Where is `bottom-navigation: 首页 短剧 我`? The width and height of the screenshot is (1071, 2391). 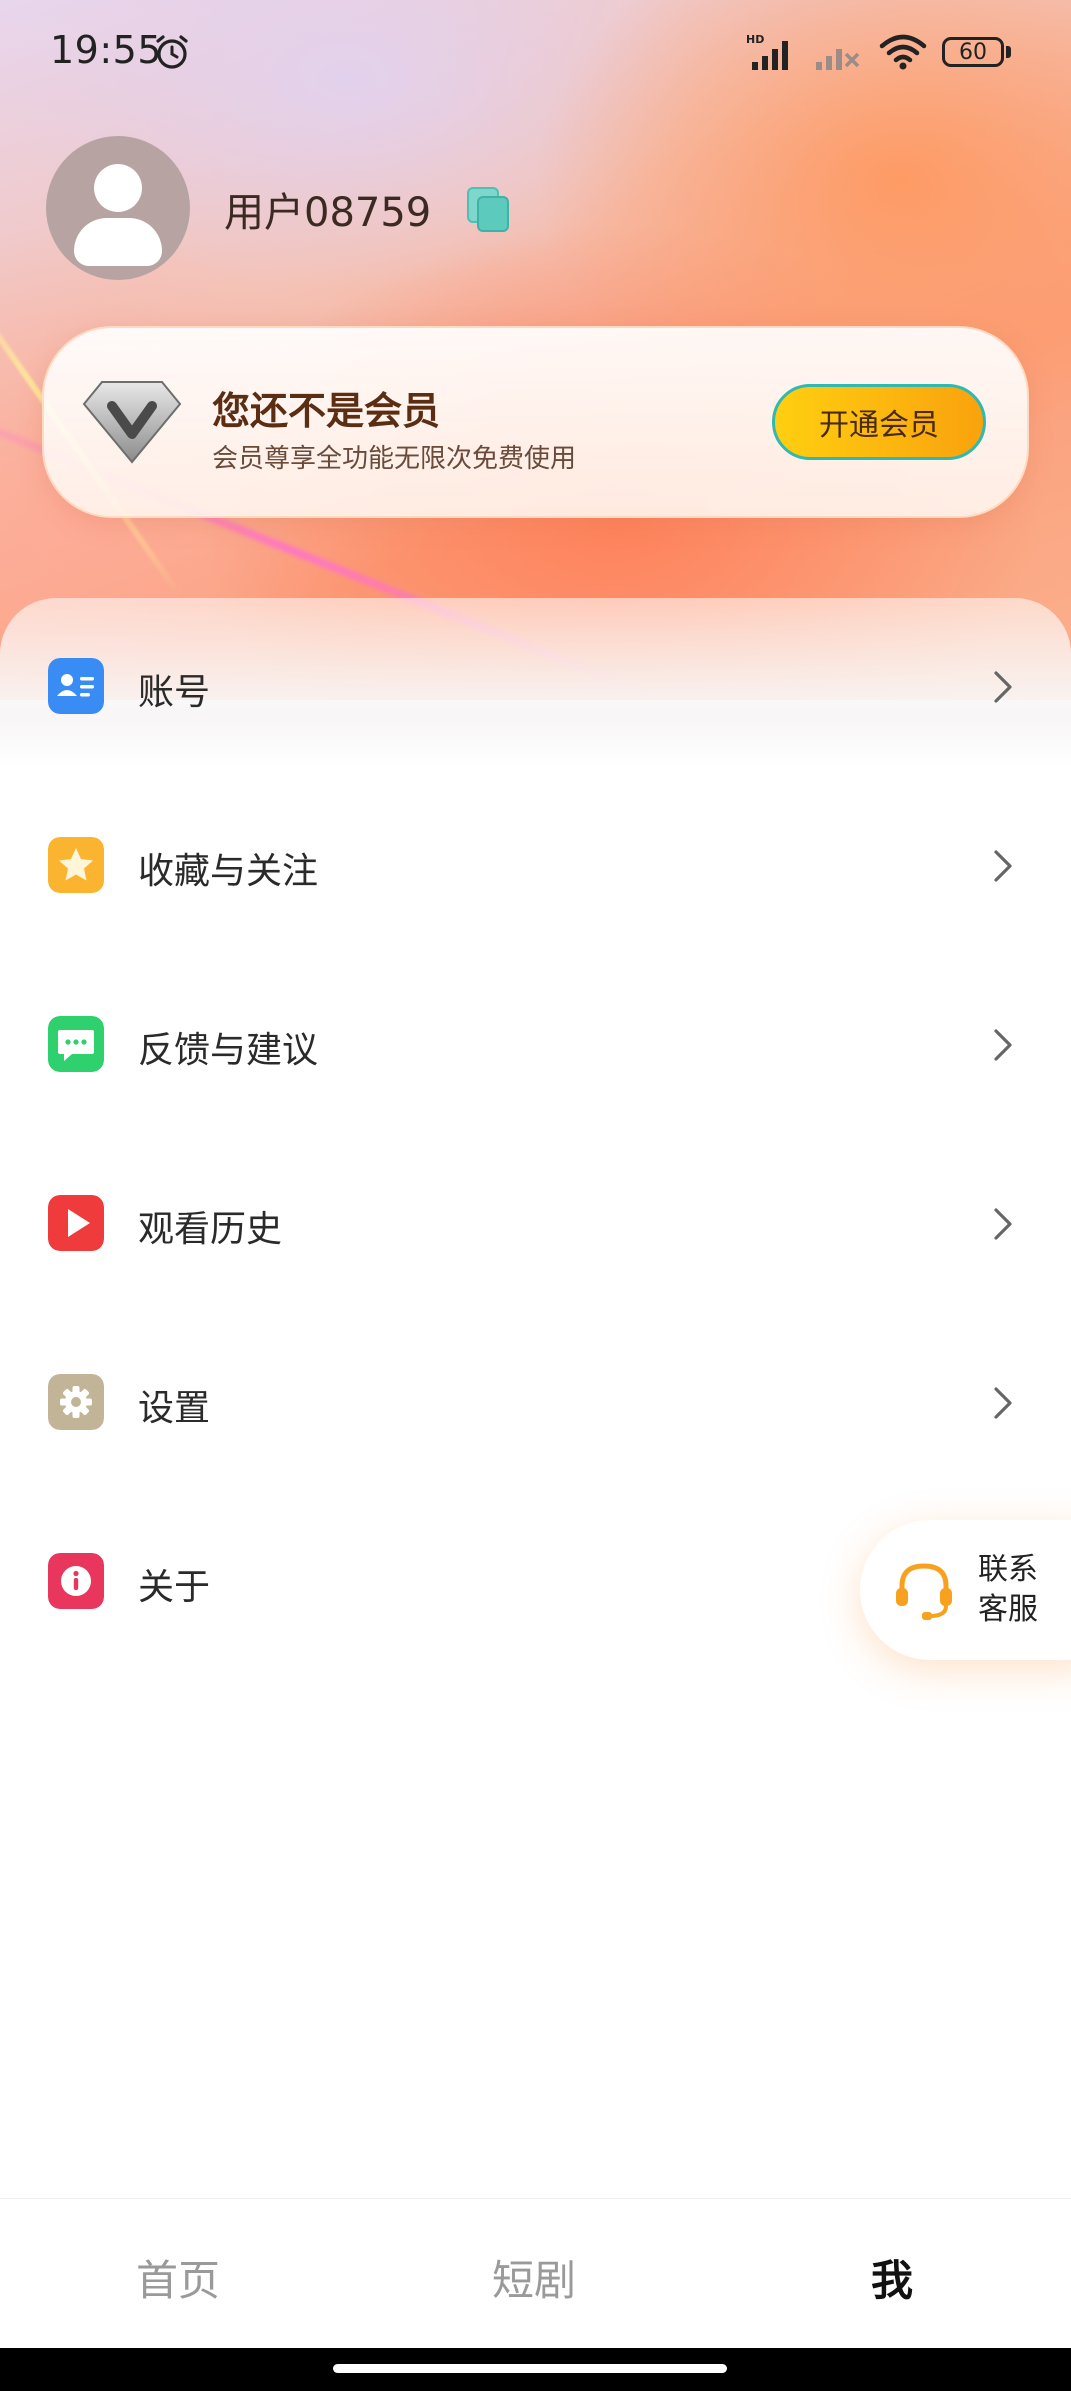 bottom-navigation: 首页 短剧 我 is located at coordinates (535, 2273).